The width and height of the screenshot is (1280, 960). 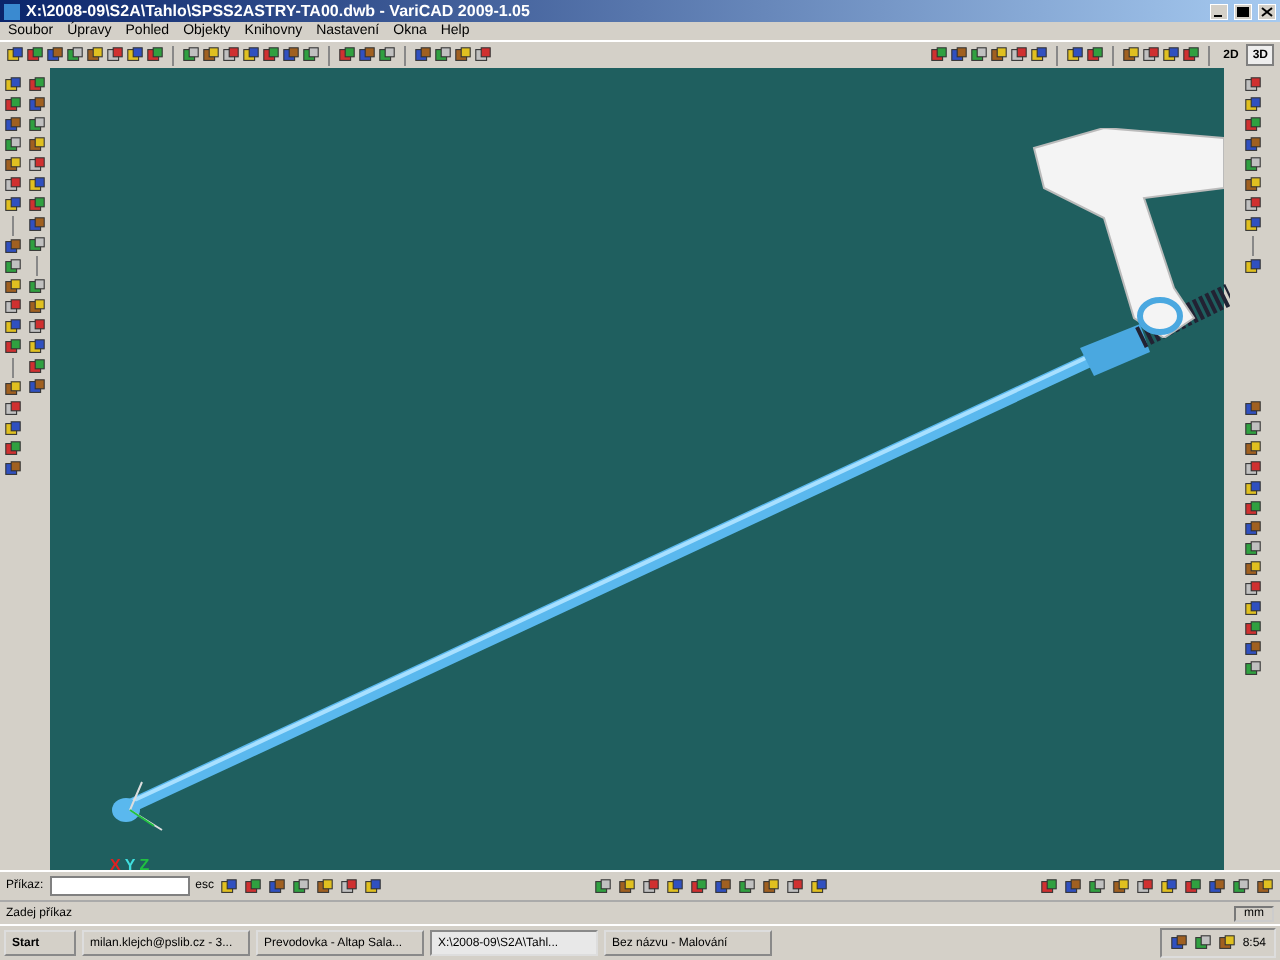 What do you see at coordinates (119, 886) in the screenshot?
I see `command-field` at bounding box center [119, 886].